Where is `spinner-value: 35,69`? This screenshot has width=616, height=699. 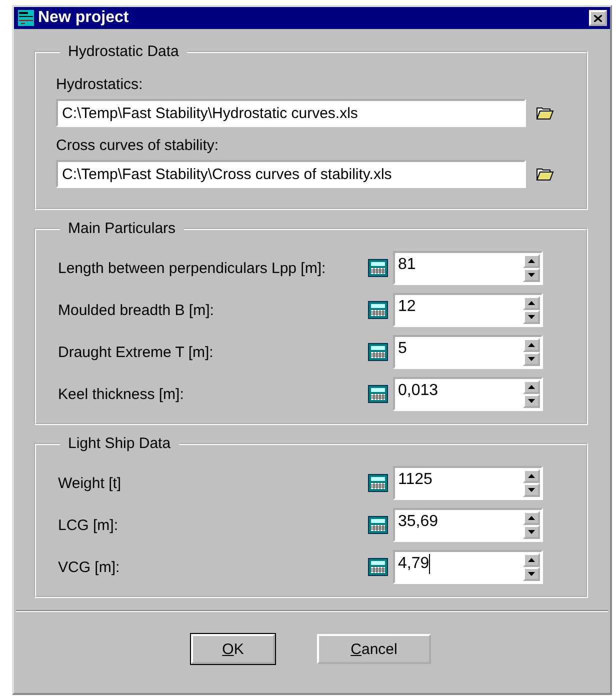
spinner-value: 35,69 is located at coordinates (419, 522).